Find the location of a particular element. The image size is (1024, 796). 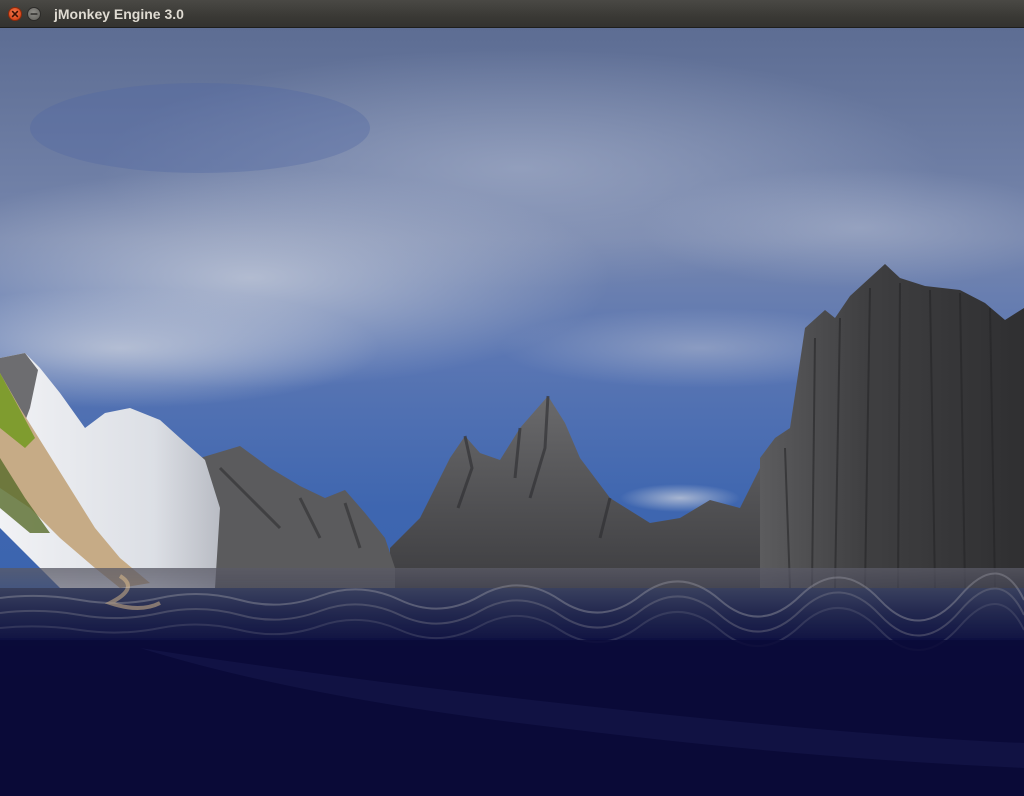

close-icon is located at coordinates (15, 14).